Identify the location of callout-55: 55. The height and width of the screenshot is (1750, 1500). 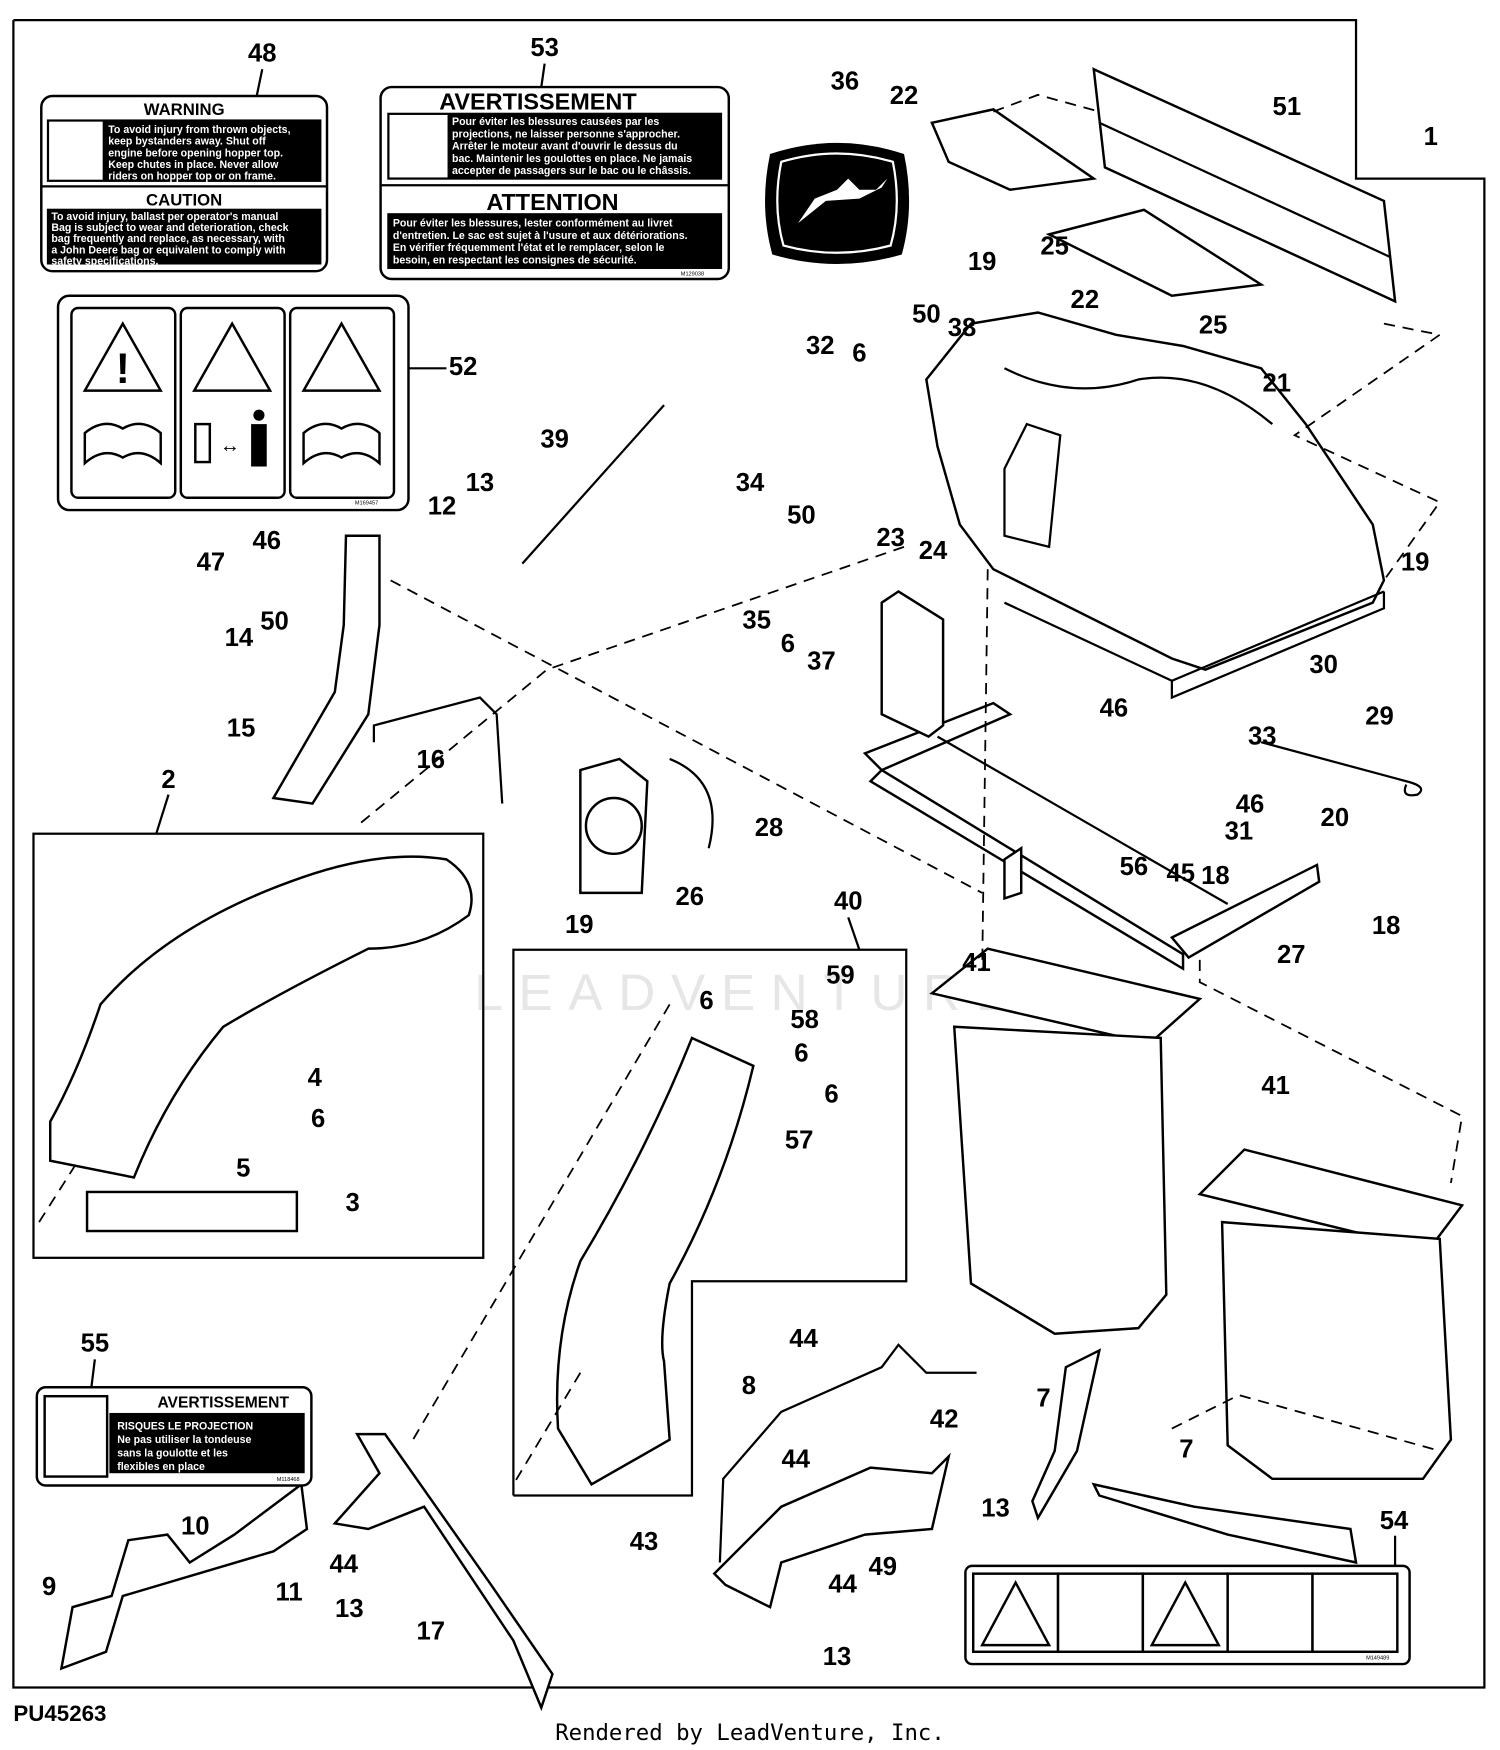
(95, 1344).